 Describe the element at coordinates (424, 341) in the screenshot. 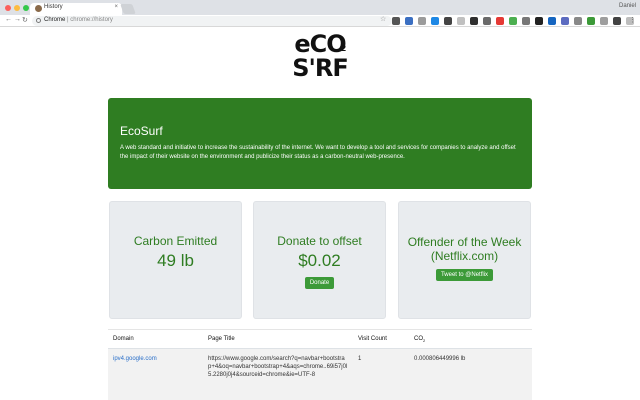

I see `co2-subscript: 2` at that location.